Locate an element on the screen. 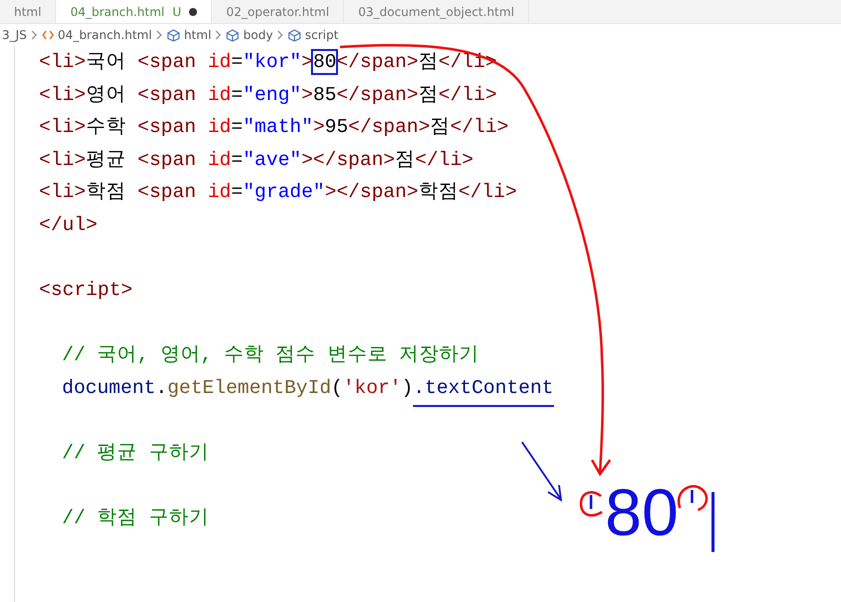 This screenshot has width=841, height=602. breadcrumb-item: 3_JS is located at coordinates (14, 35).